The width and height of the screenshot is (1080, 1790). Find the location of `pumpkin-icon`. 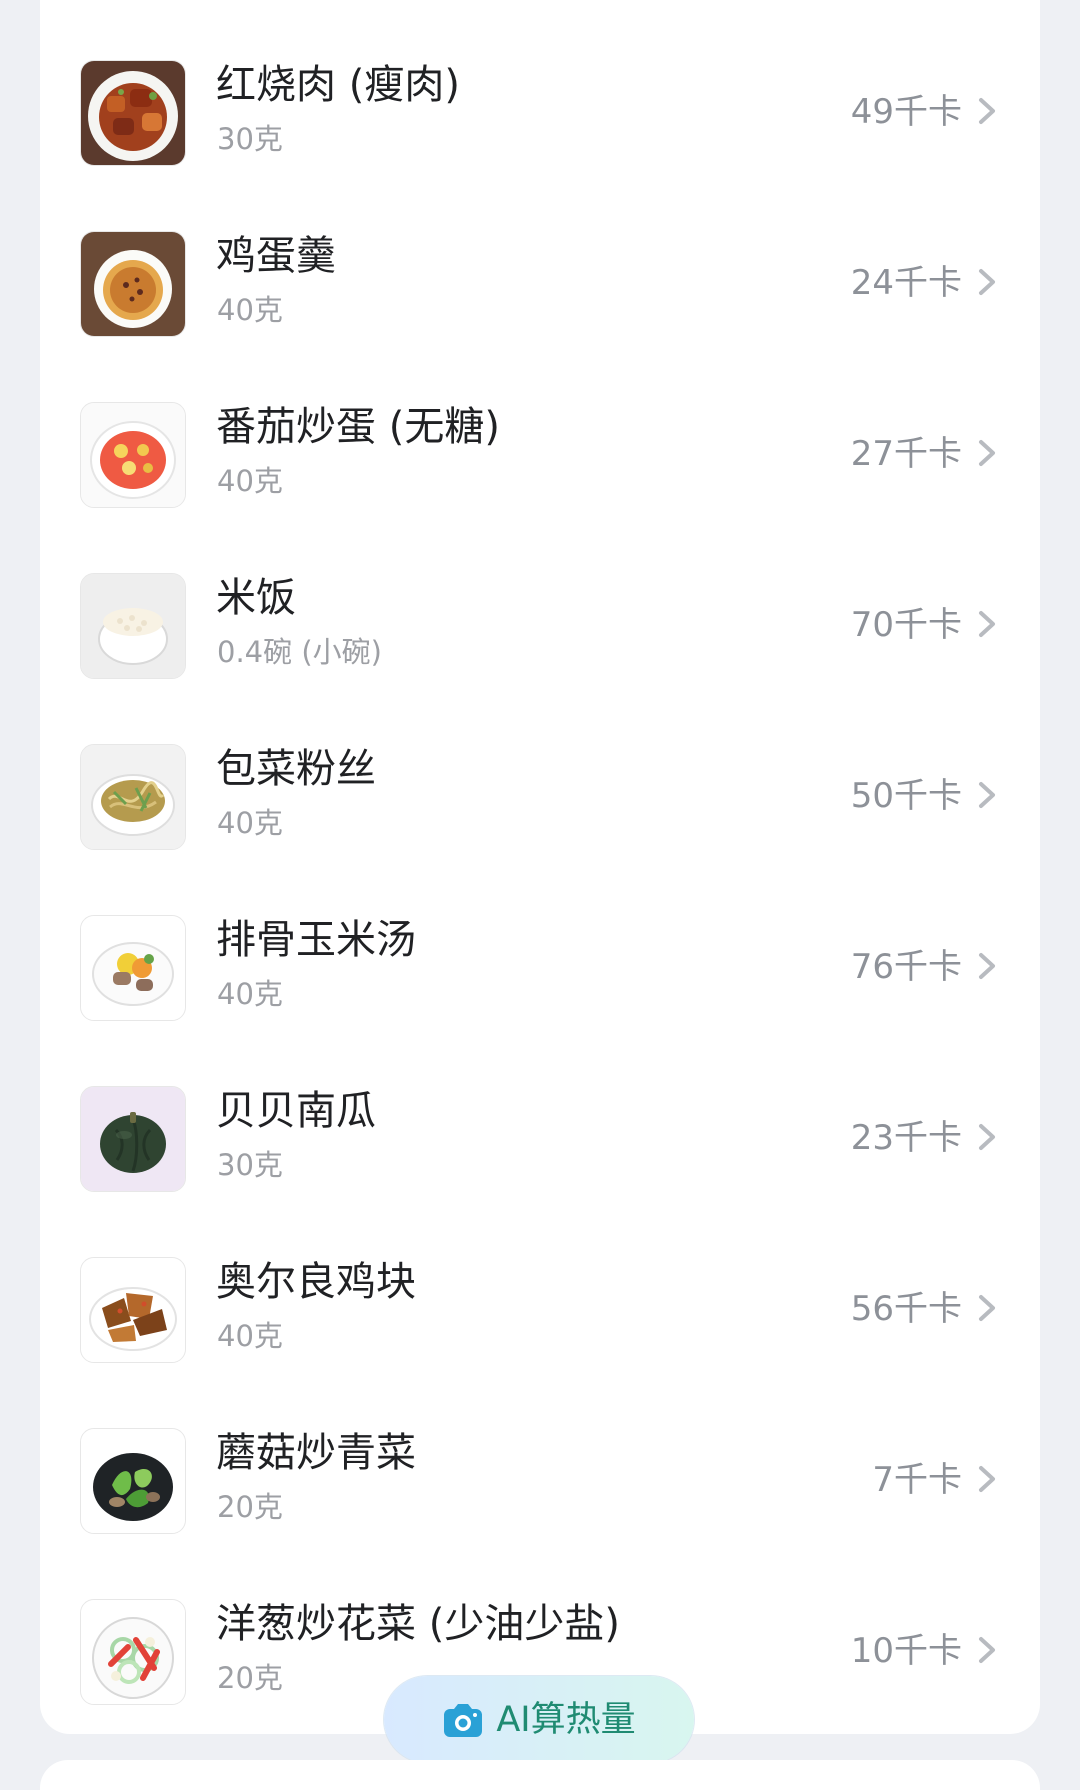

pumpkin-icon is located at coordinates (133, 1139).